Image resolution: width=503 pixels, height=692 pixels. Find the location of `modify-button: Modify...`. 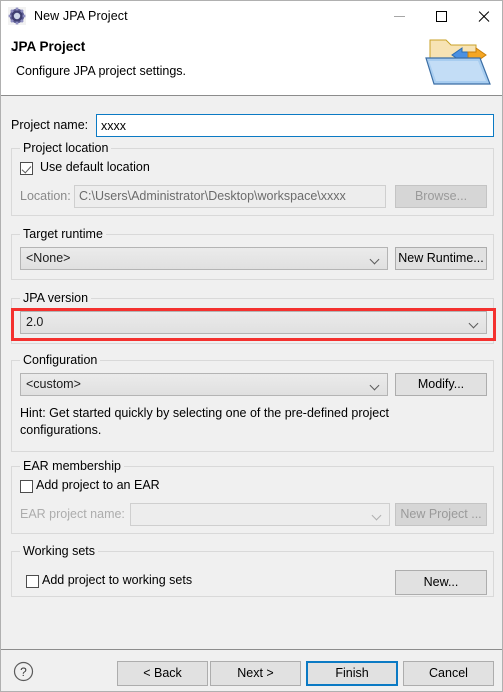

modify-button: Modify... is located at coordinates (441, 384).